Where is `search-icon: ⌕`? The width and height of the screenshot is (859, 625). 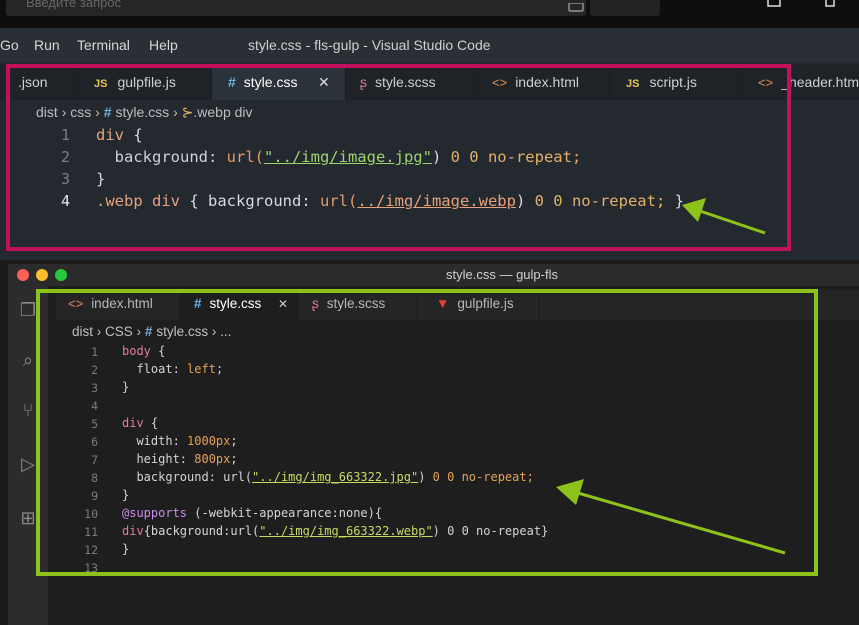
search-icon: ⌕ is located at coordinates (28, 360).